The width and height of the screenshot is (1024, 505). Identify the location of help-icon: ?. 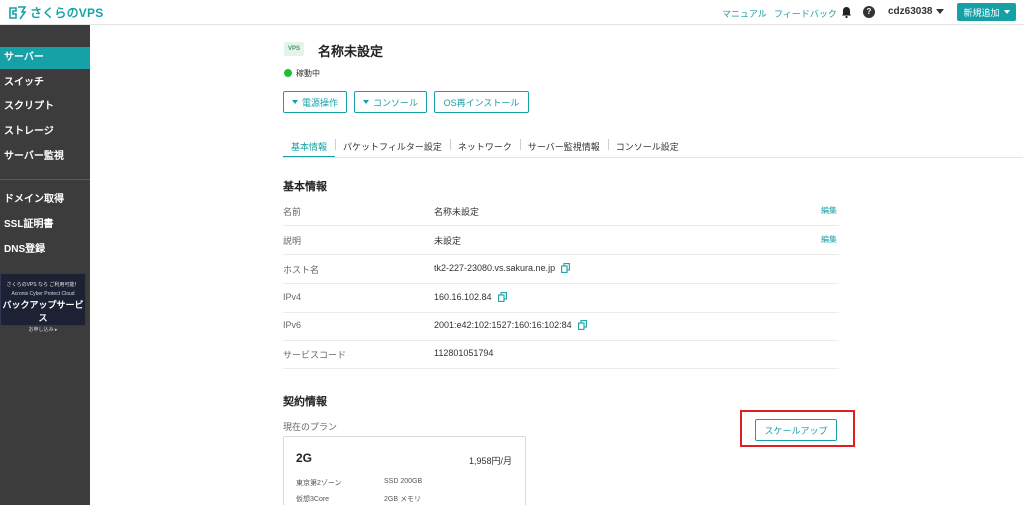
(869, 12).